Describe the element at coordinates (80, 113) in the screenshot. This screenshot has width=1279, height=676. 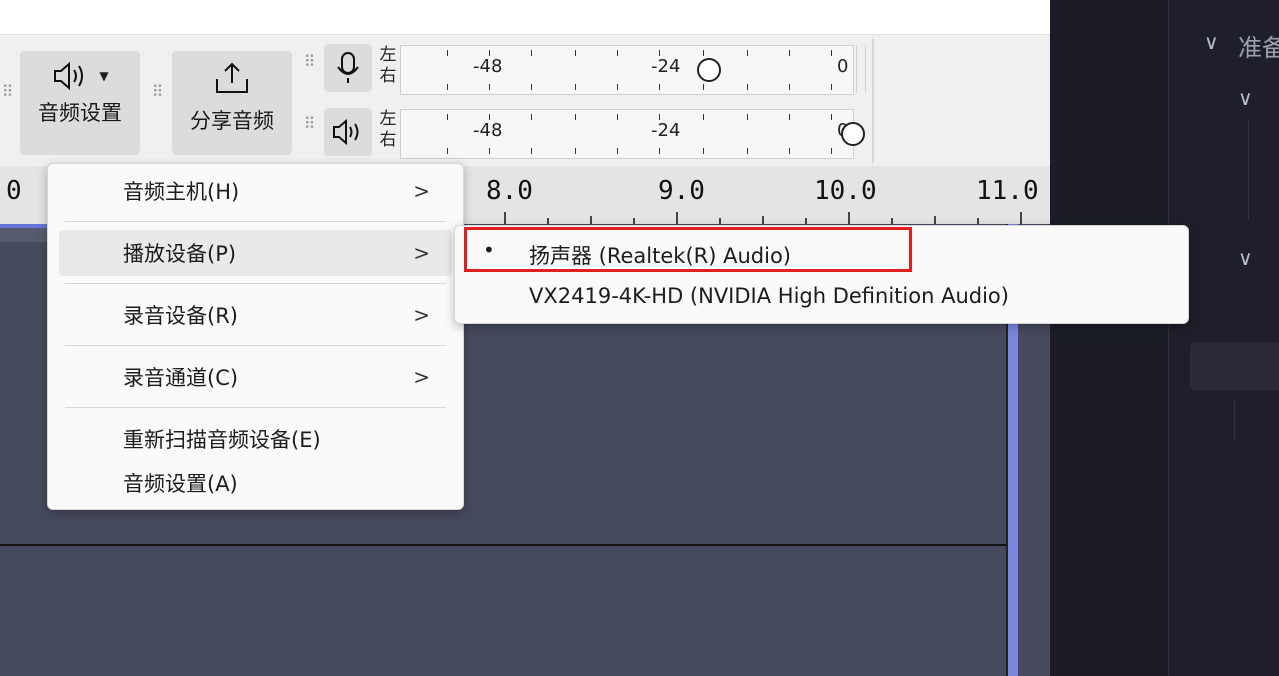
I see `audio-settings-label: 音频设置` at that location.